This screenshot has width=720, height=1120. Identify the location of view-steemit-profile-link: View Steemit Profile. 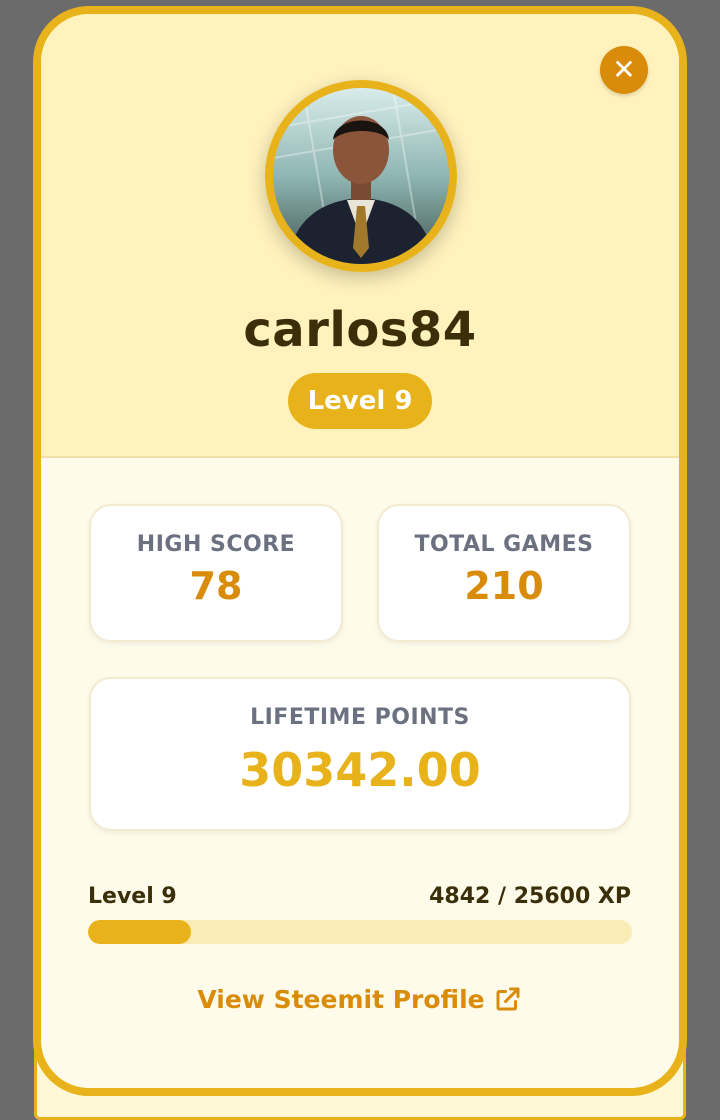
(360, 999).